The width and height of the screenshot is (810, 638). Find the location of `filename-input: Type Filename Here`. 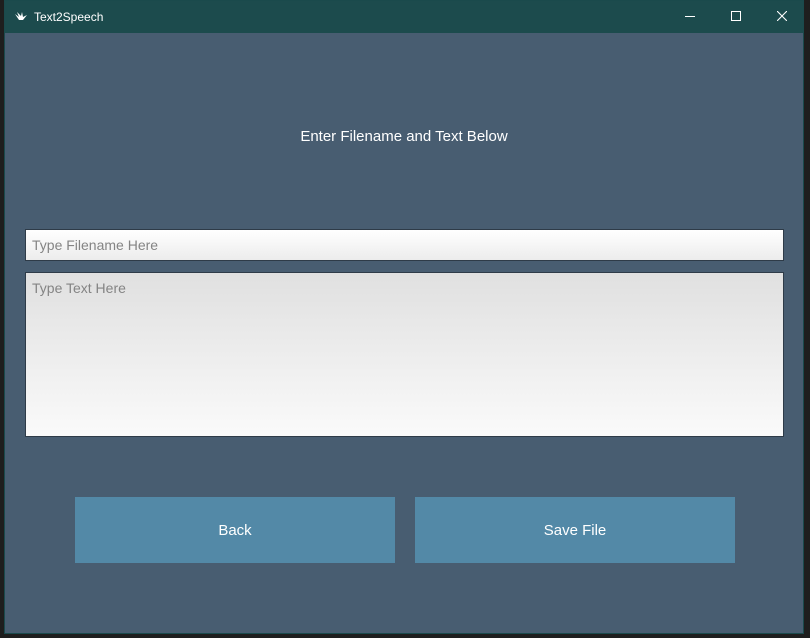

filename-input: Type Filename Here is located at coordinates (404, 245).